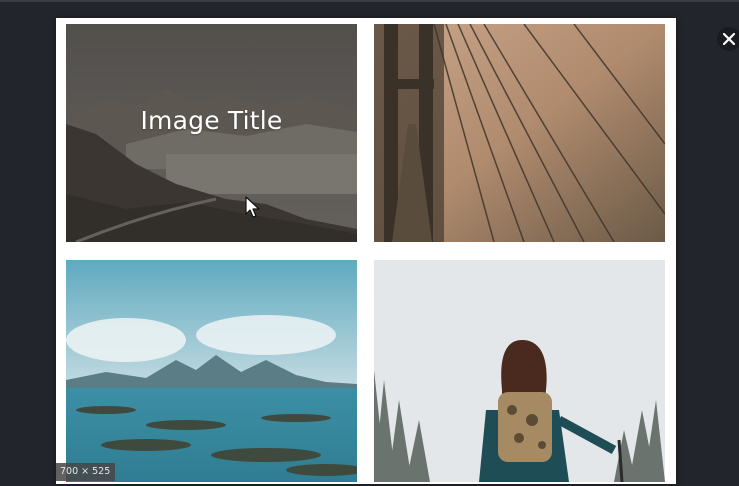  I want to click on image-title: Image Title, so click(211, 120).